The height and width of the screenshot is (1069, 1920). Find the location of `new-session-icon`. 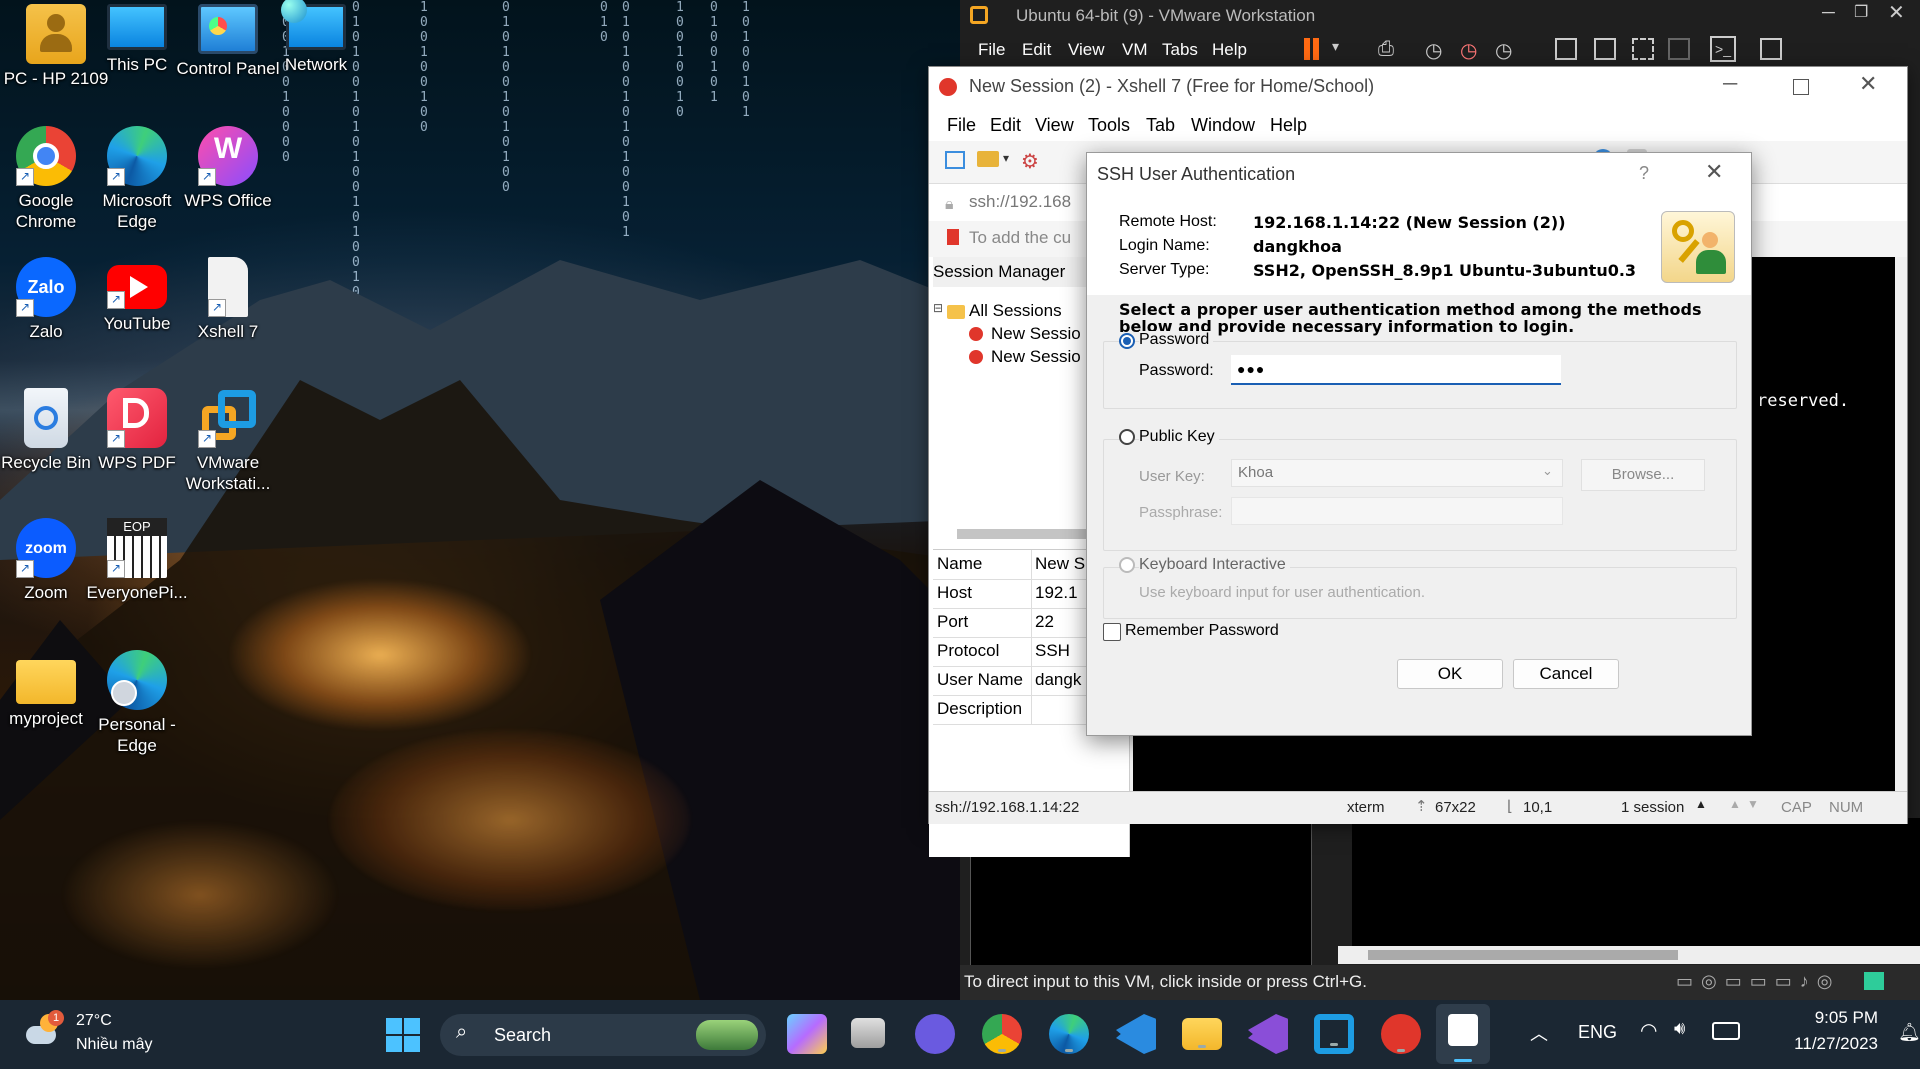

new-session-icon is located at coordinates (955, 160).